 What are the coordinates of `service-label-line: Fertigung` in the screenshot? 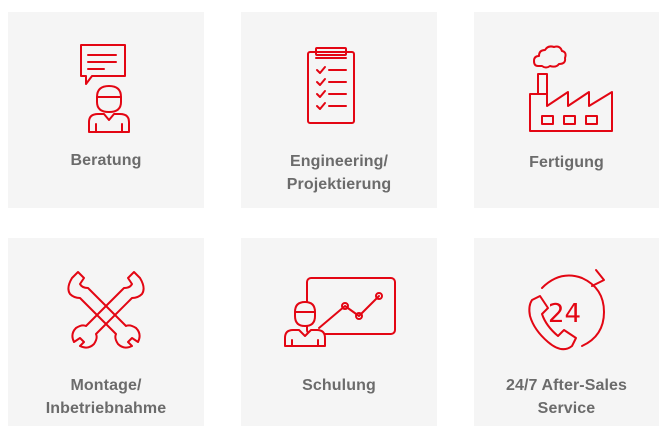 It's located at (566, 162).